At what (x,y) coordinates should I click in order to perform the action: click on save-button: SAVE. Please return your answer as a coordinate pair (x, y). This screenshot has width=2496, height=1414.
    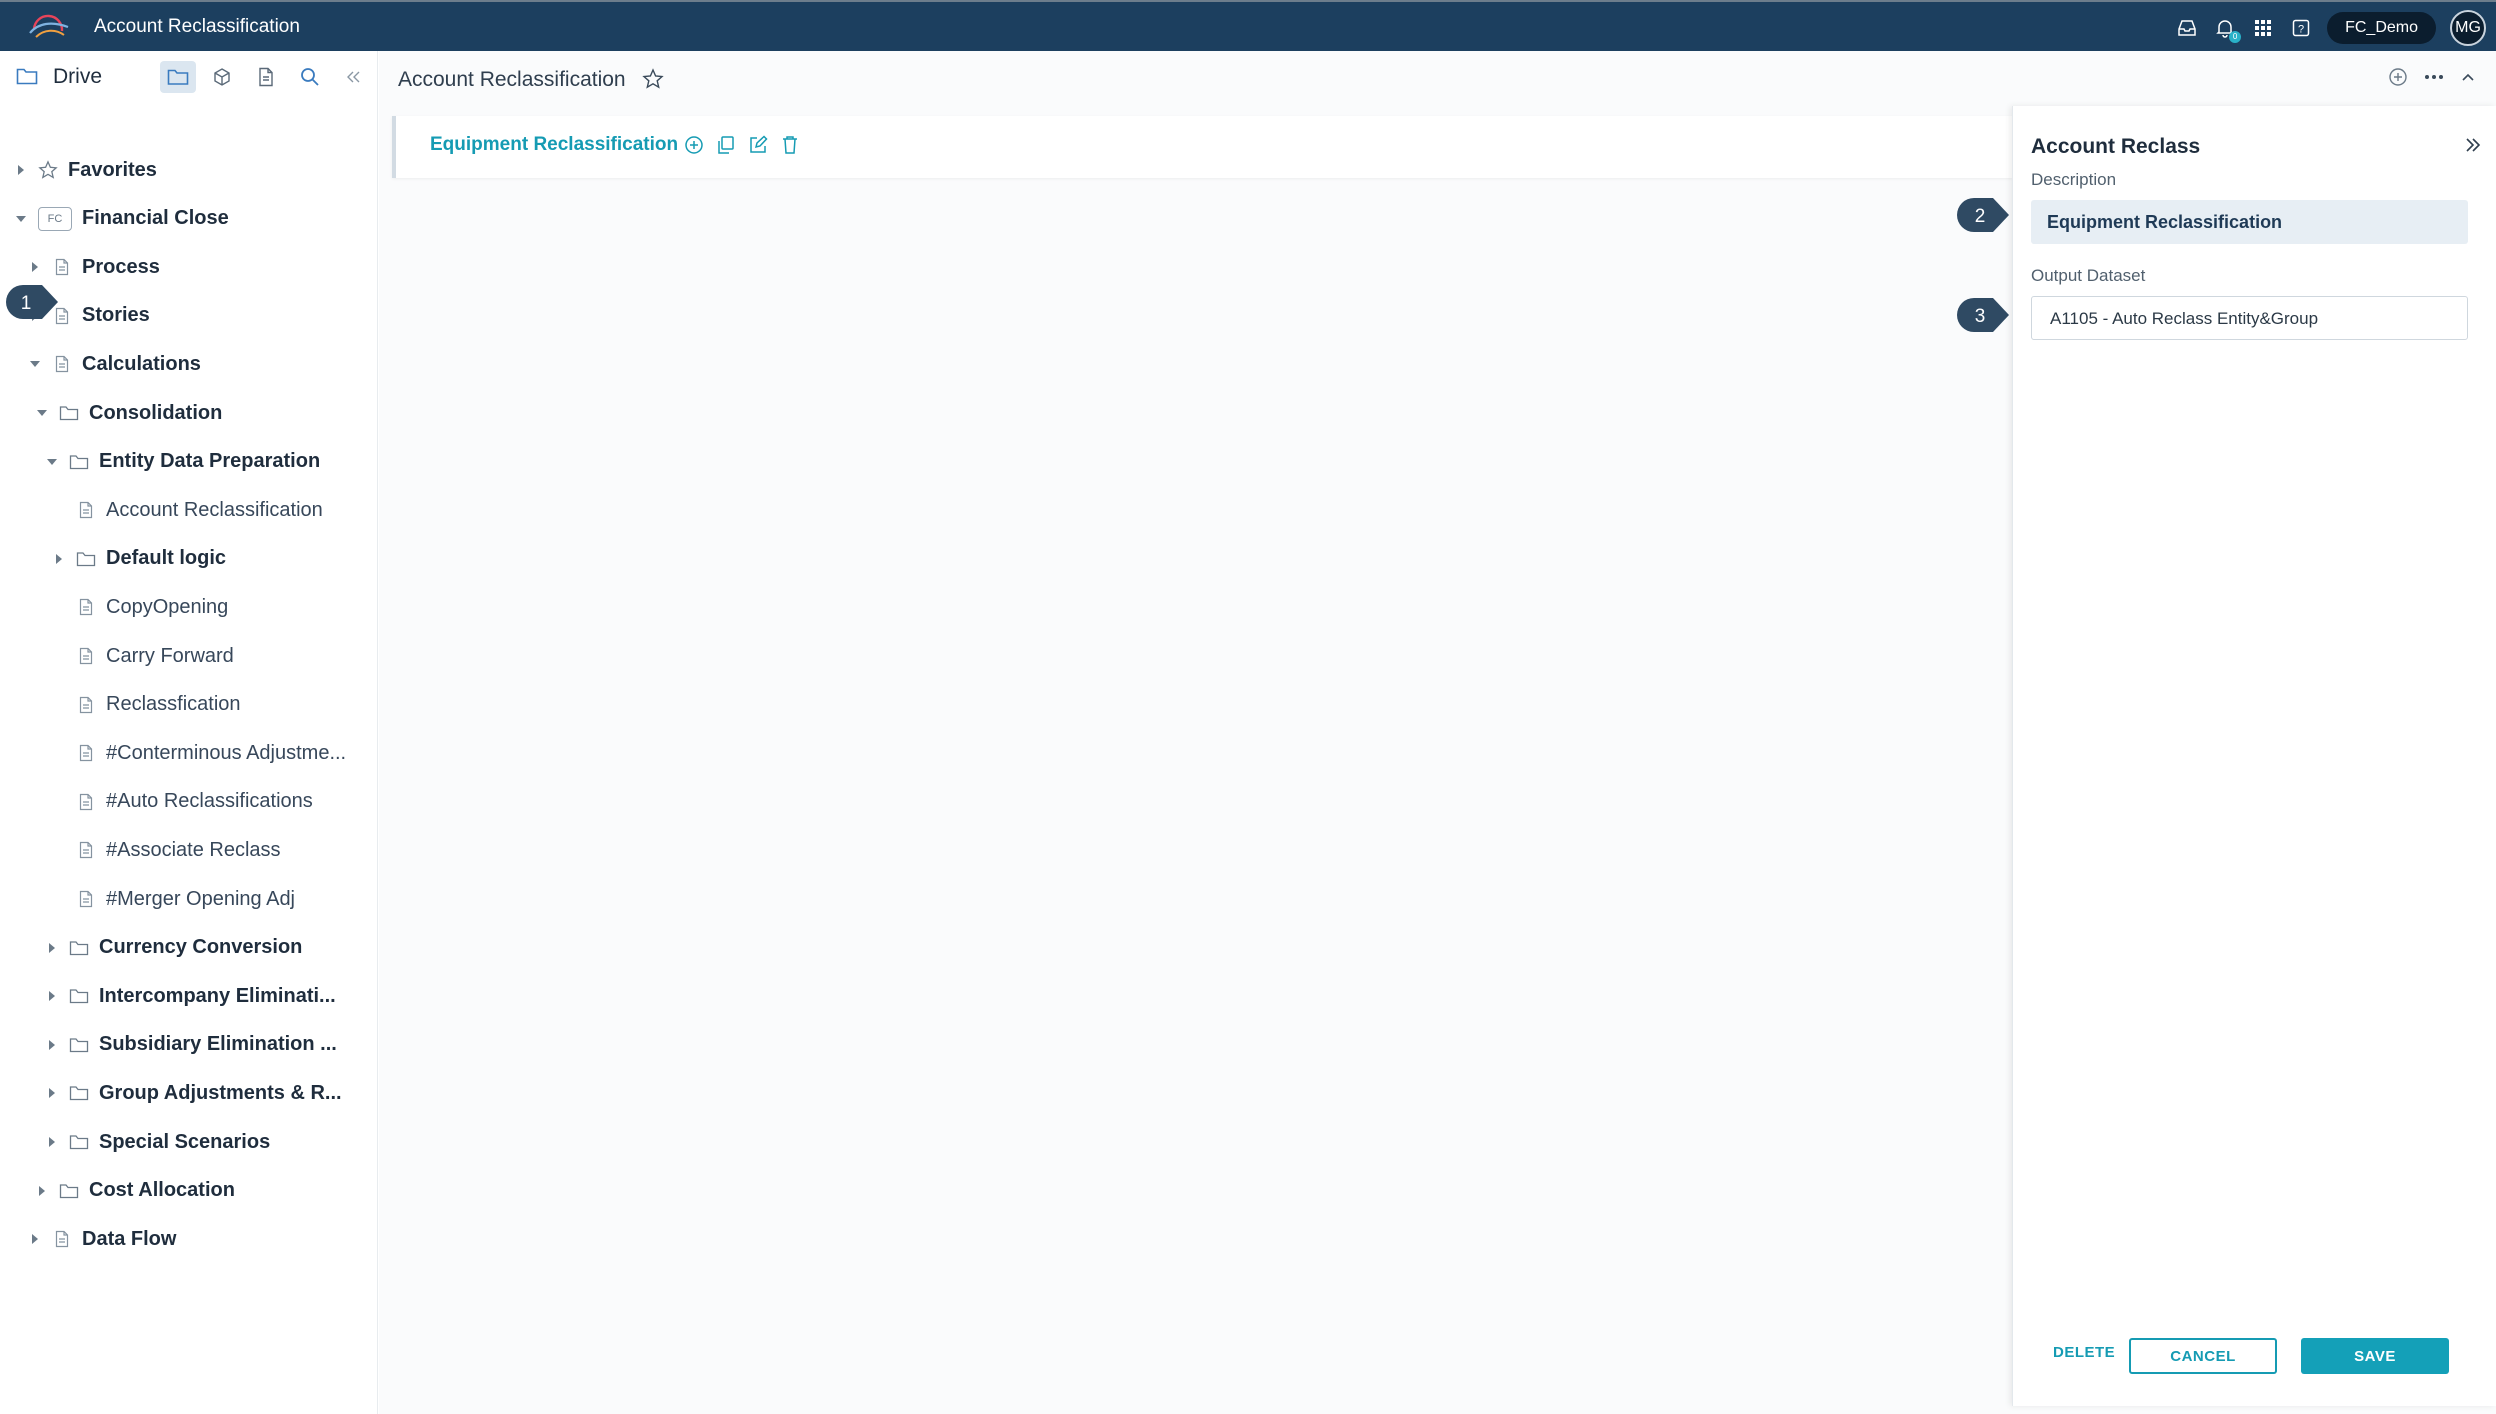
    Looking at the image, I should click on (2375, 1356).